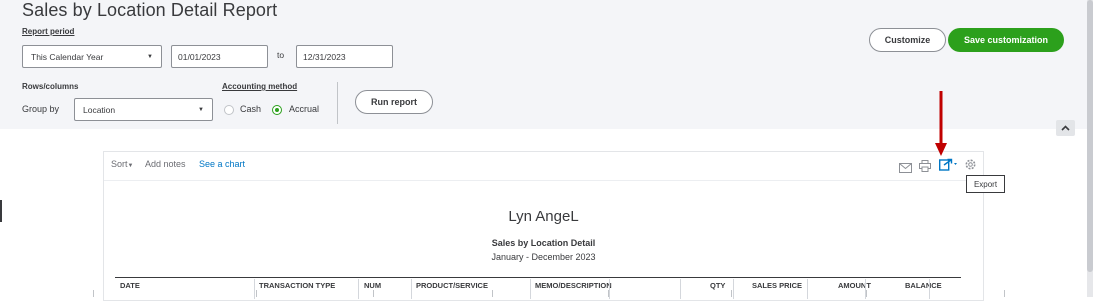 The width and height of the screenshot is (1093, 301). What do you see at coordinates (150, 10) in the screenshot?
I see `page-title: Sales by Location Detail Report` at bounding box center [150, 10].